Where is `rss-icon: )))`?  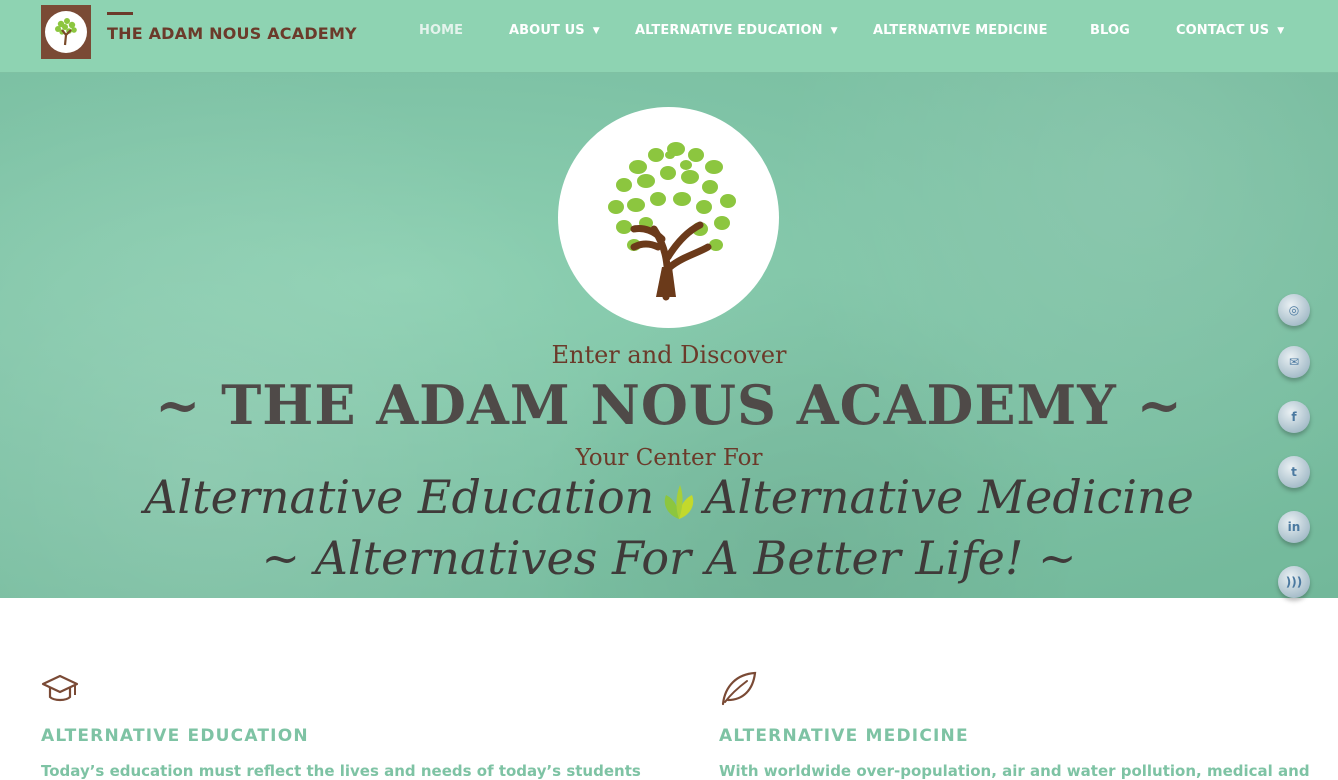 rss-icon: ))) is located at coordinates (1294, 582).